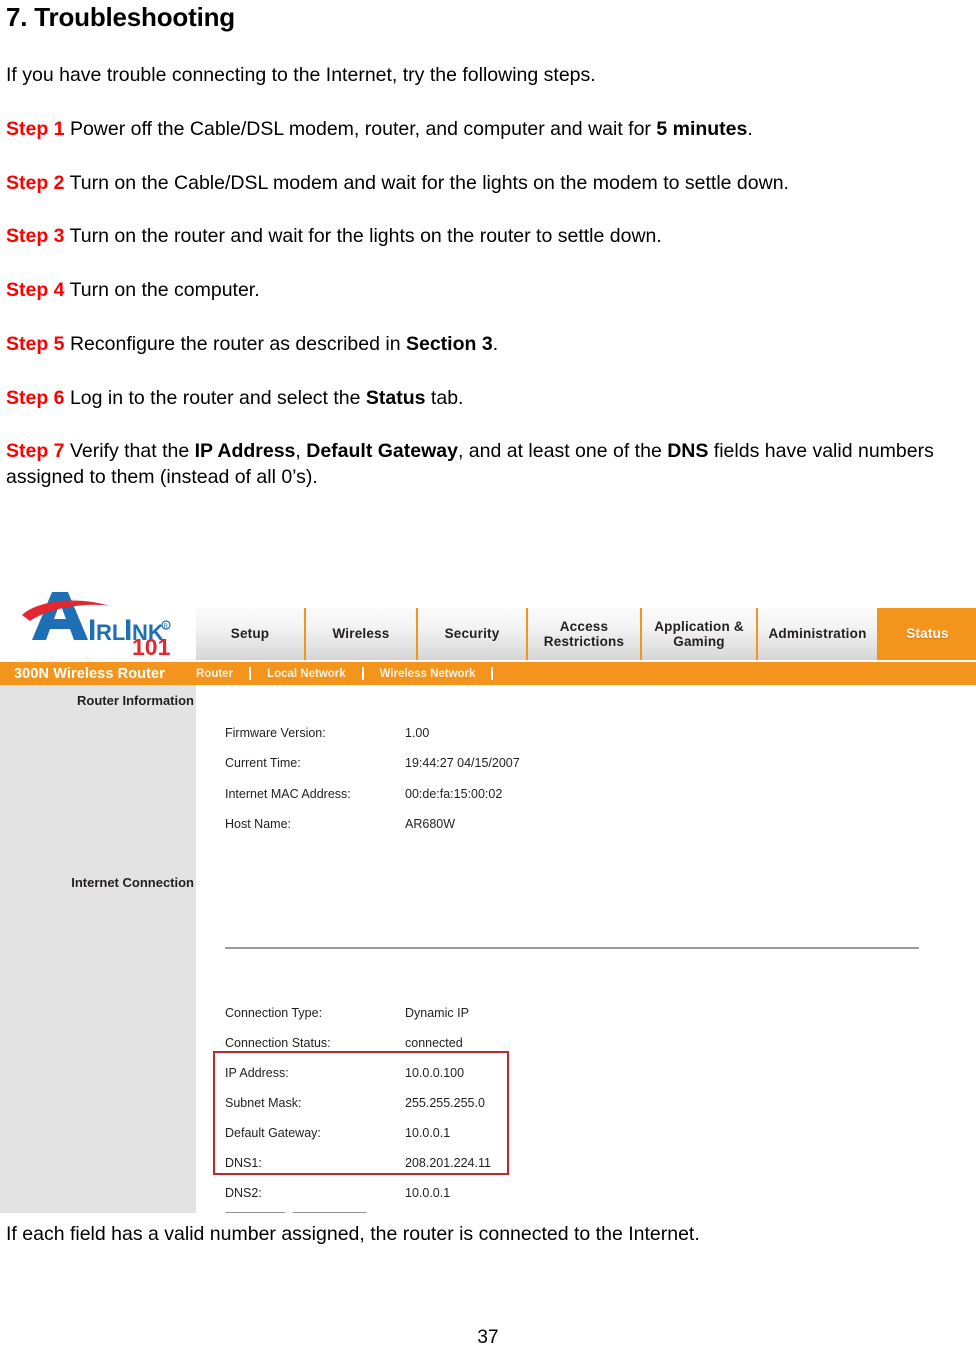 The image size is (976, 1359). Describe the element at coordinates (110, 632) in the screenshot. I see `svg-text: RL` at that location.